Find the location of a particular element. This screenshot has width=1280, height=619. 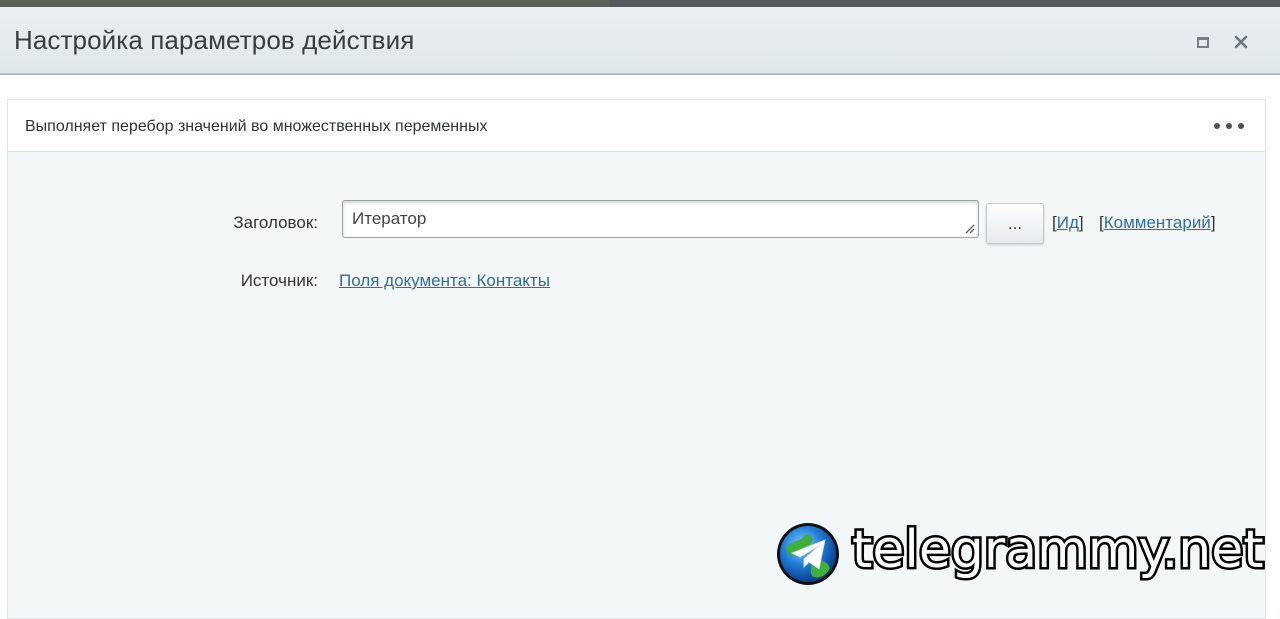

maximize-icon is located at coordinates (1203, 42).